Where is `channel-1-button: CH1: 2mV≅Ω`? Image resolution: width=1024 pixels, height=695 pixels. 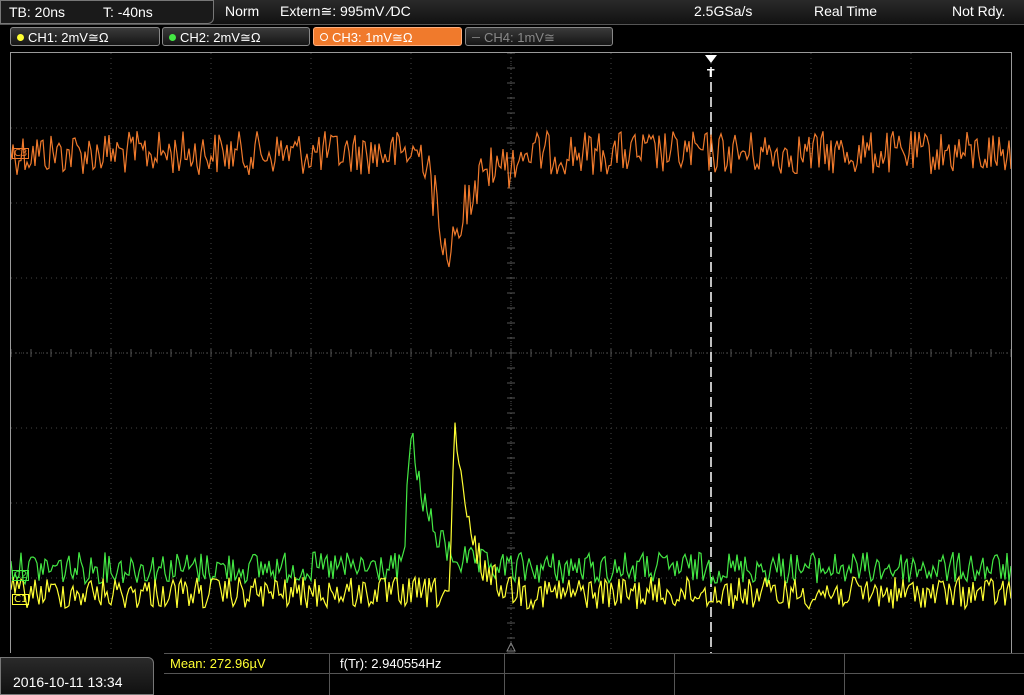
channel-1-button: CH1: 2mV≅Ω is located at coordinates (85, 36).